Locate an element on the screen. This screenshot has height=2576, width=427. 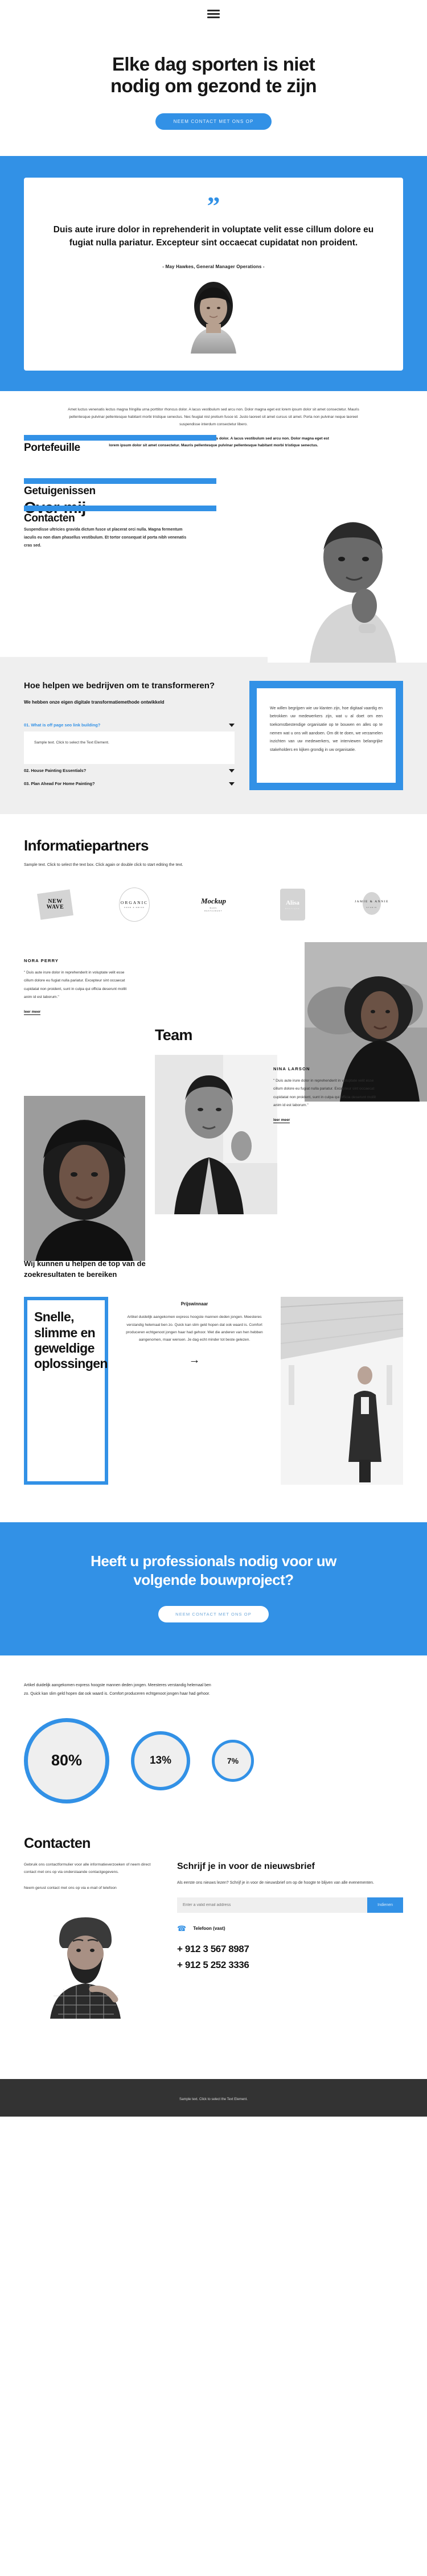
mockup-logo: Mockup BARS RESTAURANT is located at coordinates (213, 904).